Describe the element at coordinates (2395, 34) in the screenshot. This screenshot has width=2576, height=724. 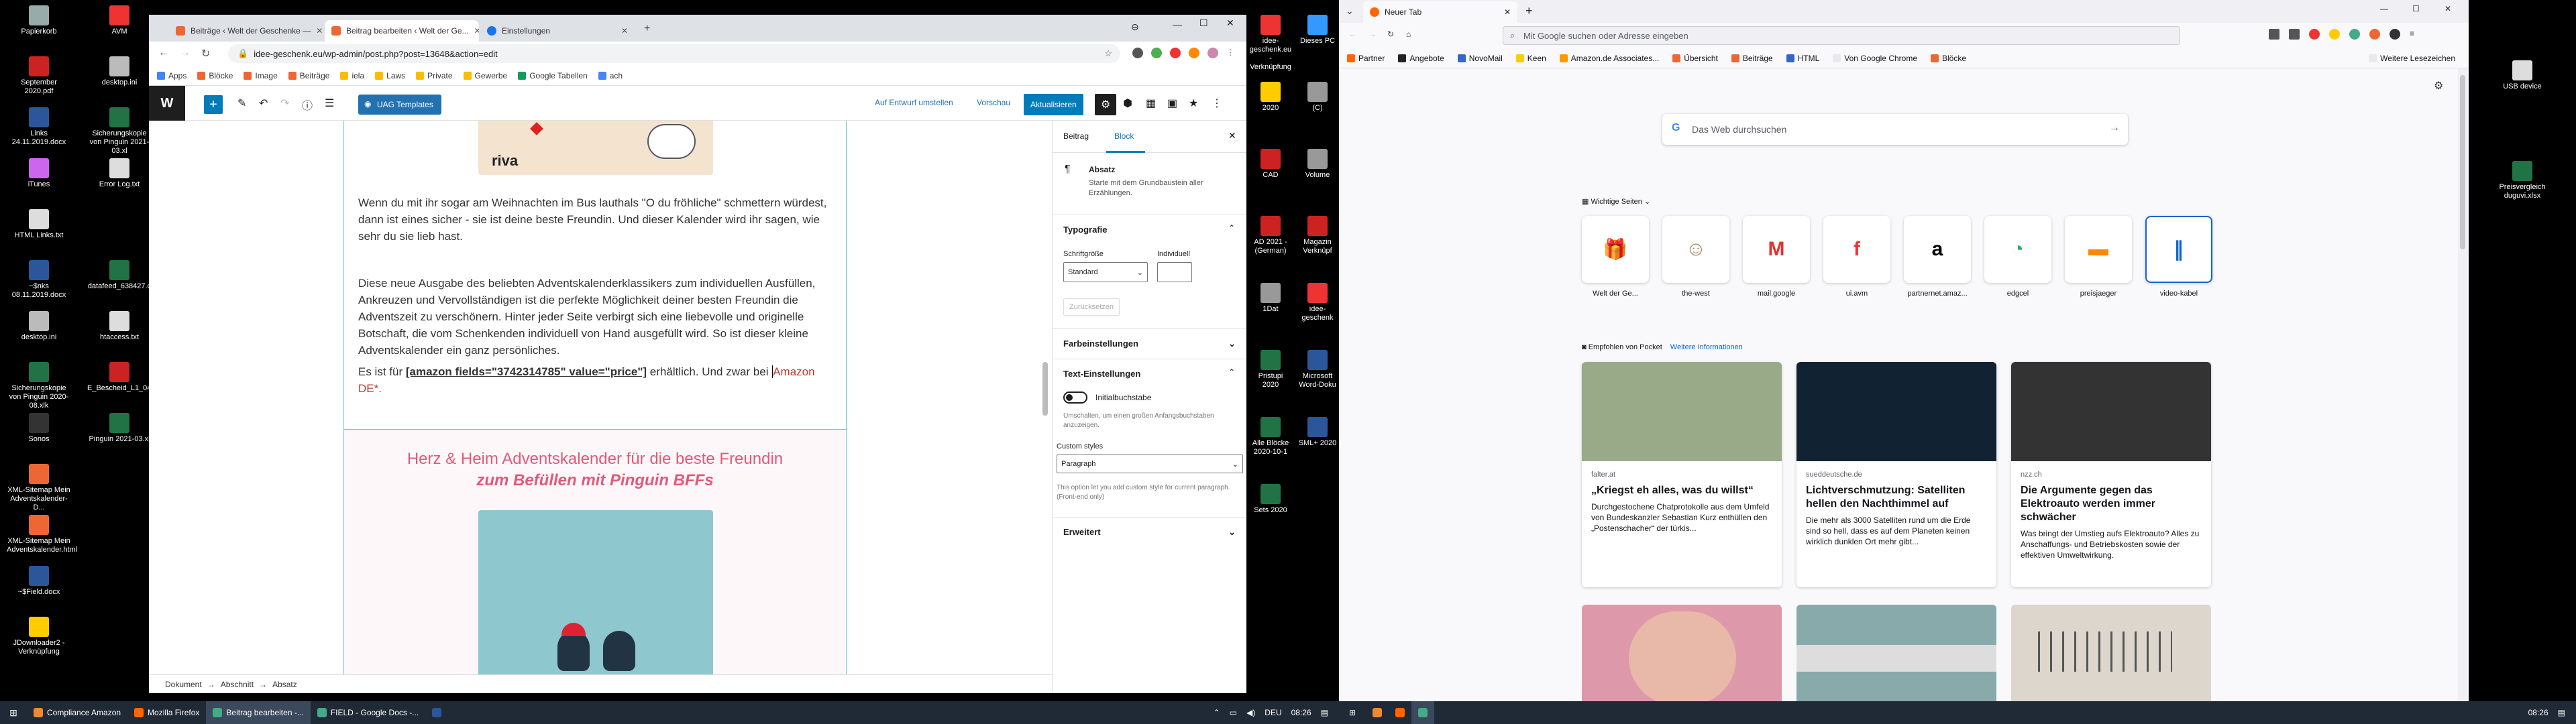
I see `account-icon` at that location.